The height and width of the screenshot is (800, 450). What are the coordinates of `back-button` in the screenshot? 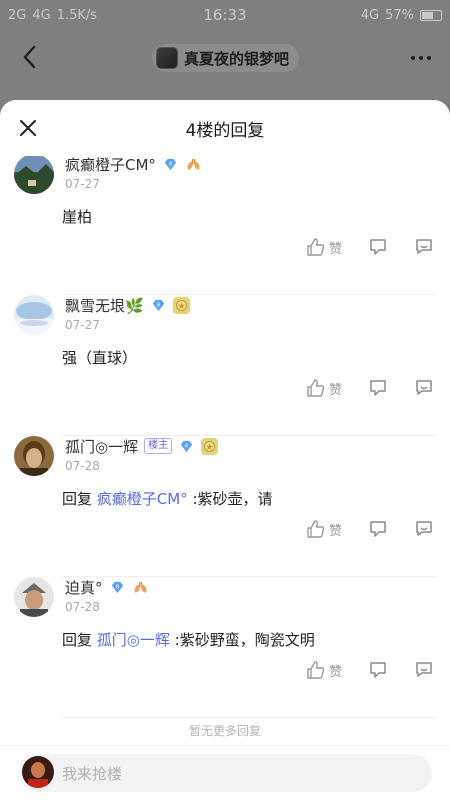 It's located at (29, 57).